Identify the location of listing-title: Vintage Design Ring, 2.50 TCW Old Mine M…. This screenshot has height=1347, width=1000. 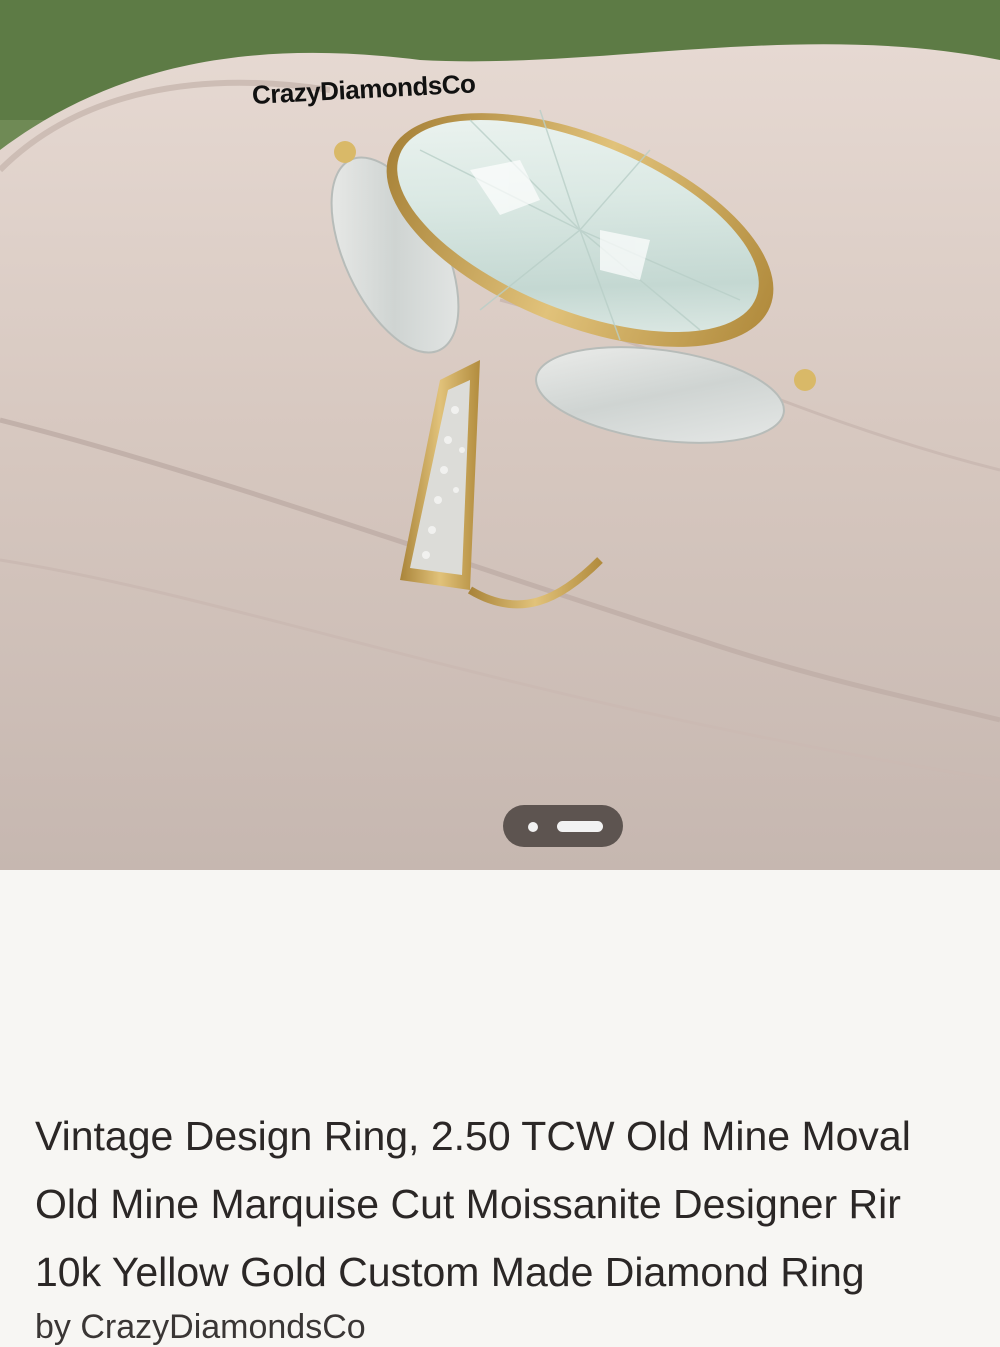
(517, 1204).